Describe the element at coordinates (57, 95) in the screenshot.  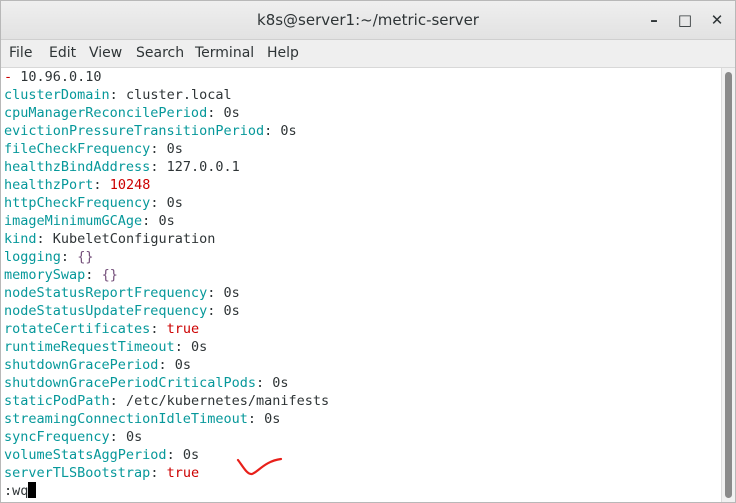
I see `config-key: clusterDomain` at that location.